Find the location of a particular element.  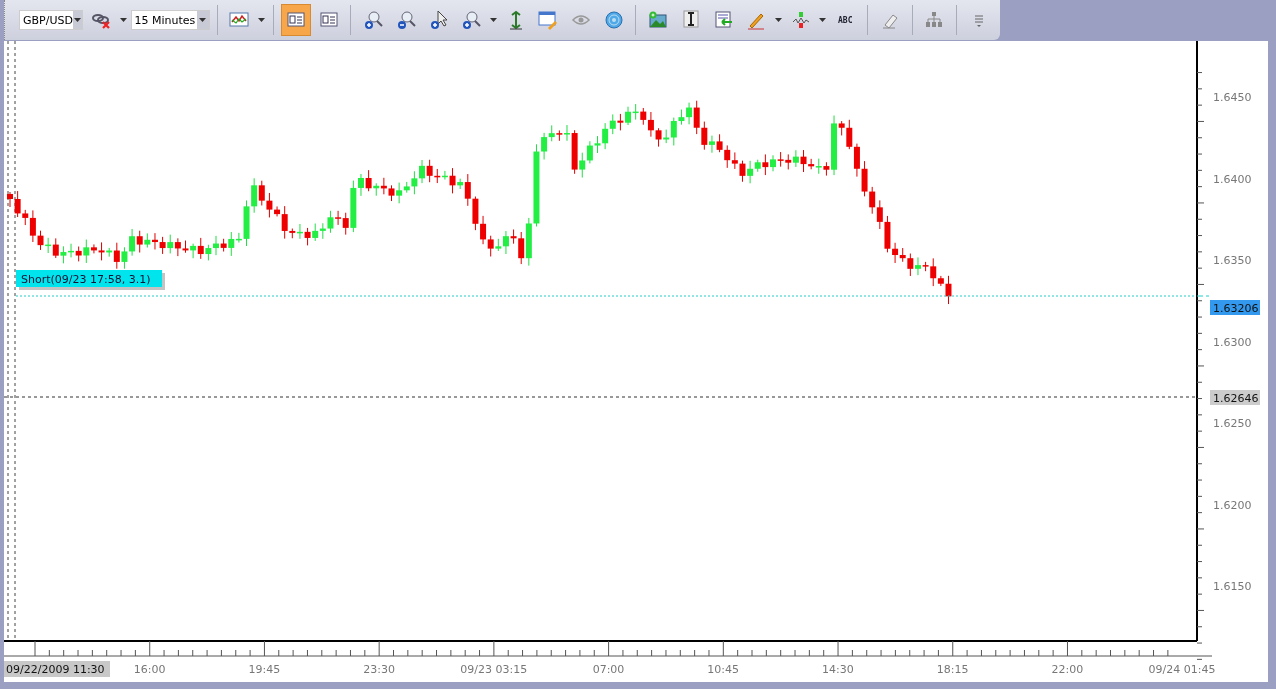

current-price-label: 1.63206 is located at coordinates (1235, 307).